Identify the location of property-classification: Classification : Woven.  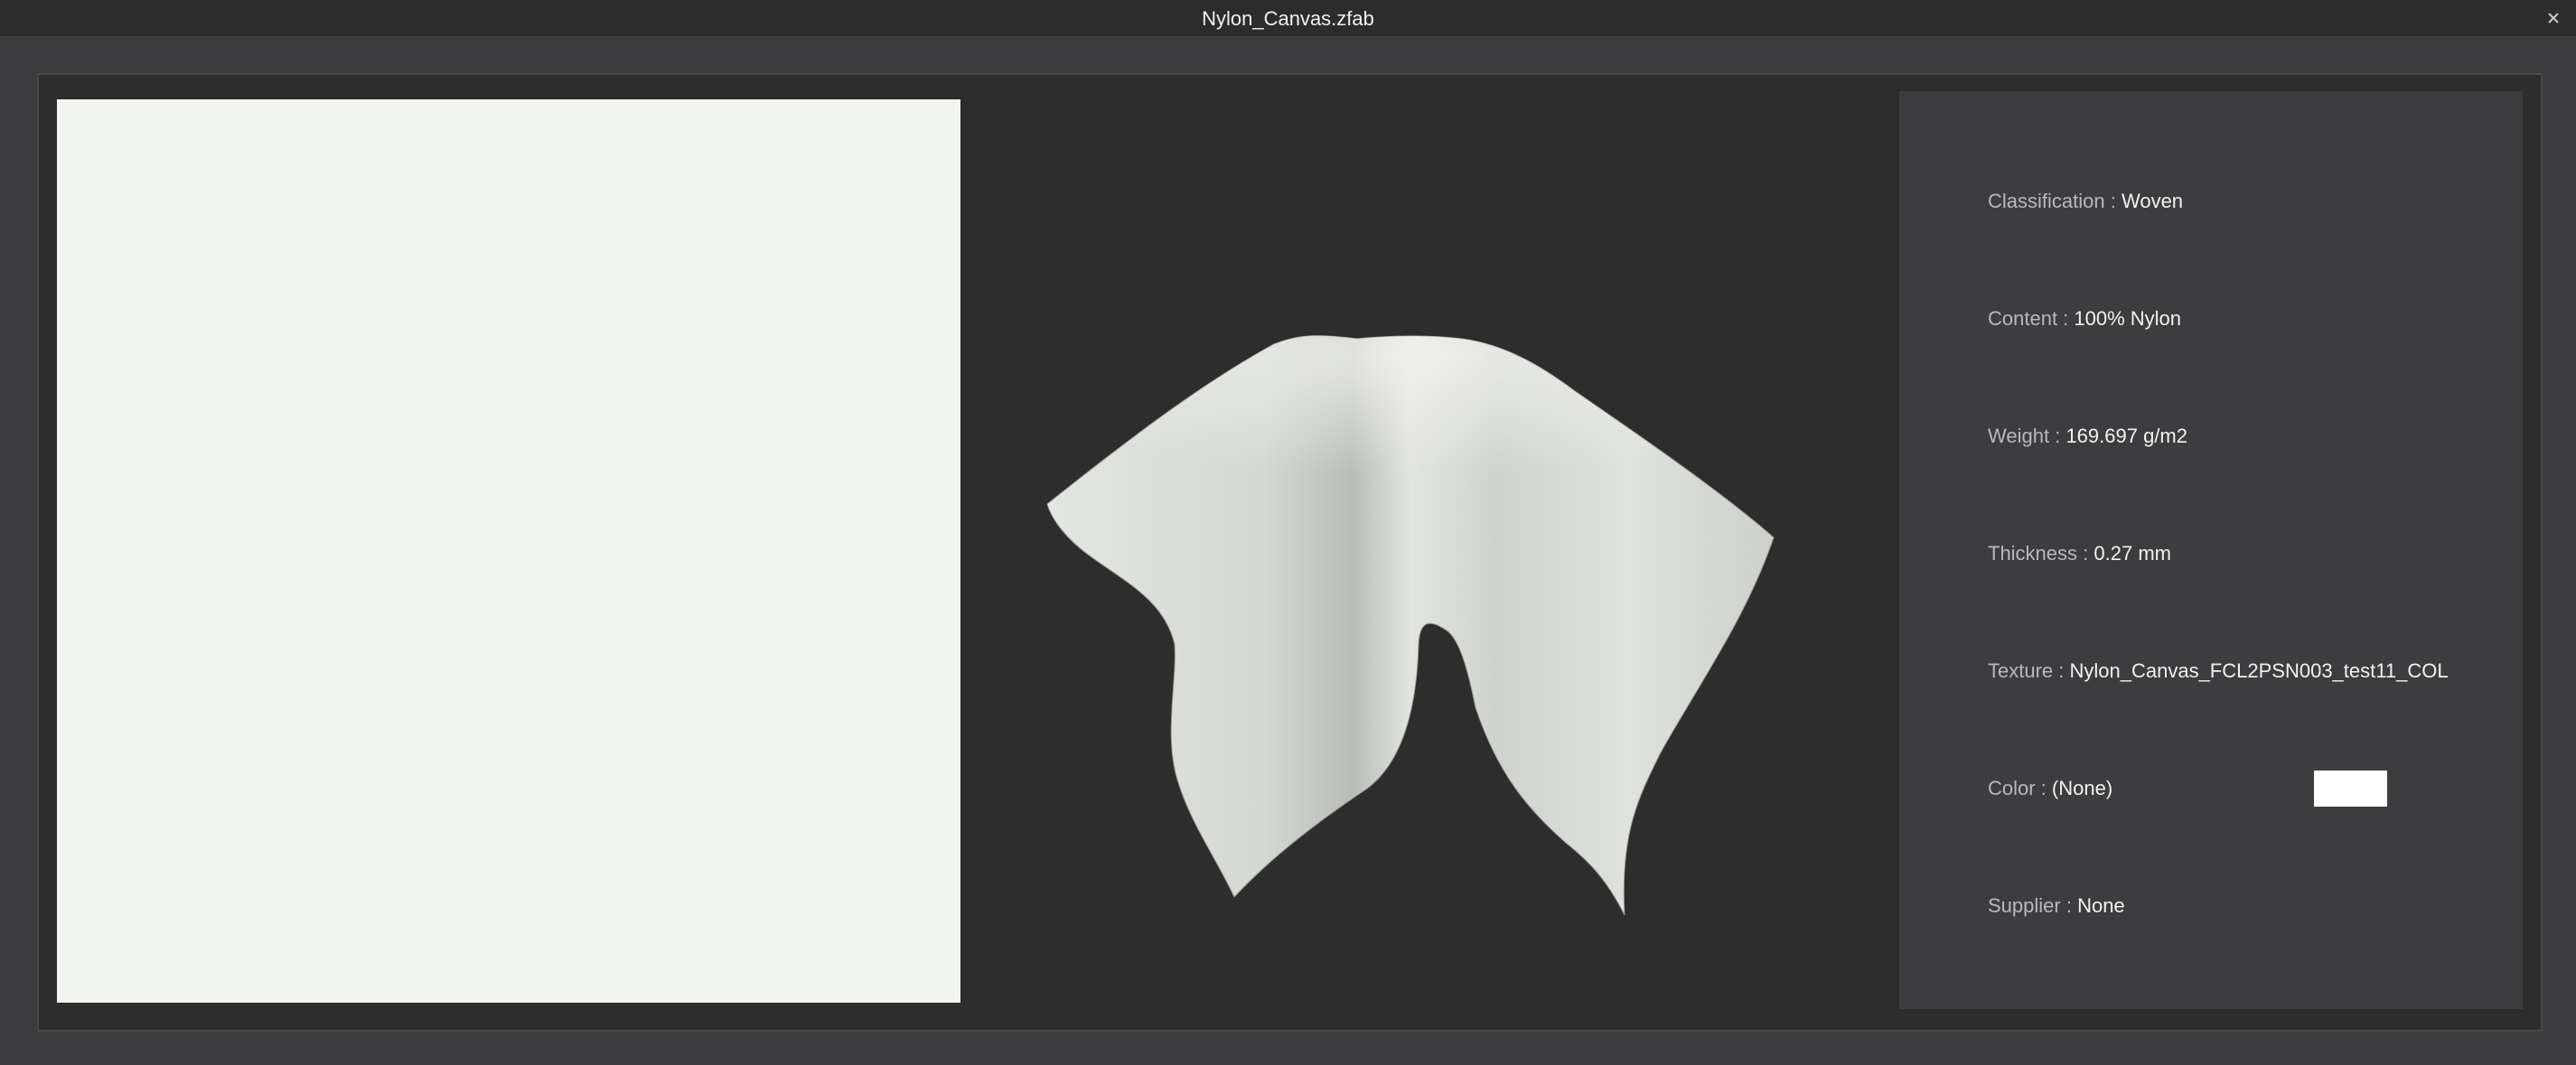
(2085, 201).